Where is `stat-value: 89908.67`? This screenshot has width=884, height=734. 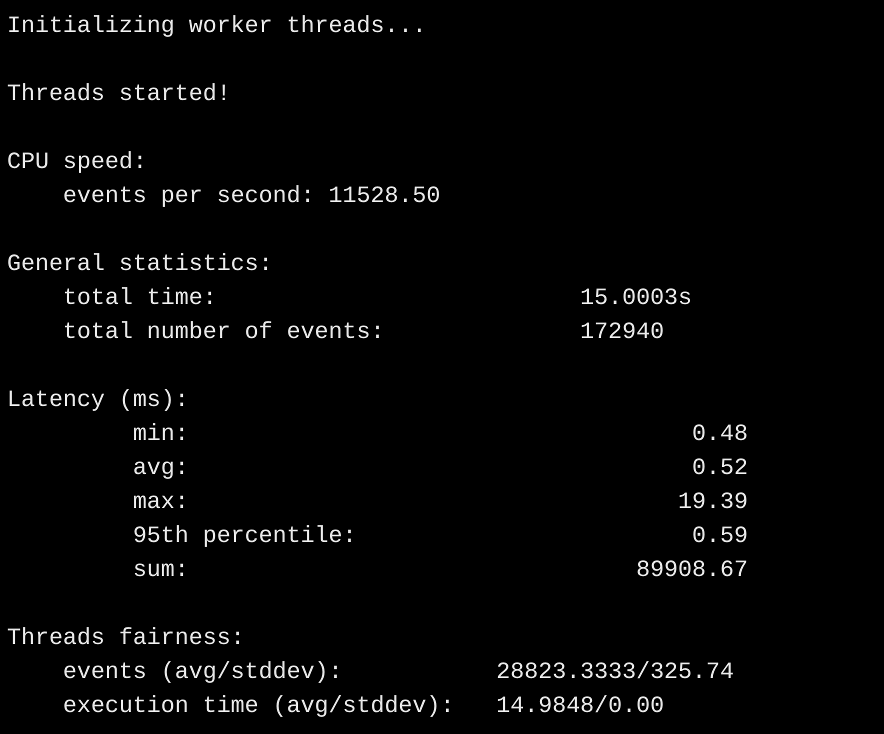 stat-value: 89908.67 is located at coordinates (692, 570).